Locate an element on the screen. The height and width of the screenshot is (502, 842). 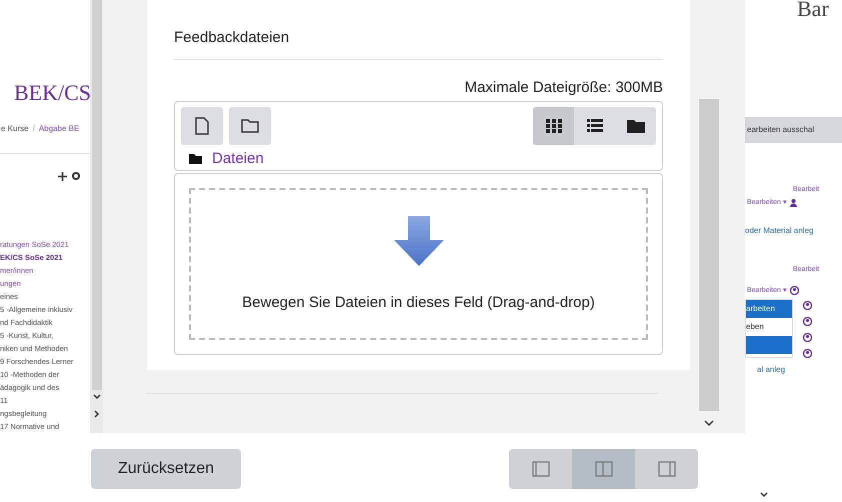
settings-icon is located at coordinates (76, 176).